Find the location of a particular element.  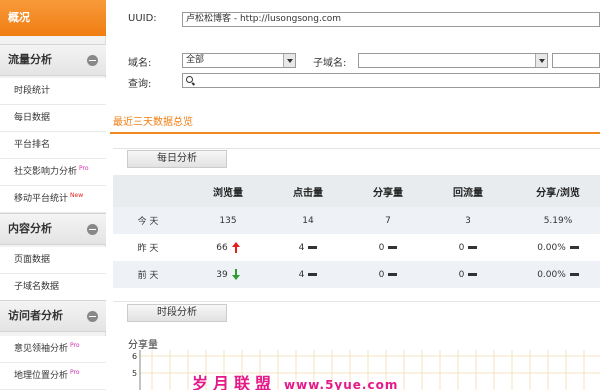

domain-select: 全部 is located at coordinates (239, 60).